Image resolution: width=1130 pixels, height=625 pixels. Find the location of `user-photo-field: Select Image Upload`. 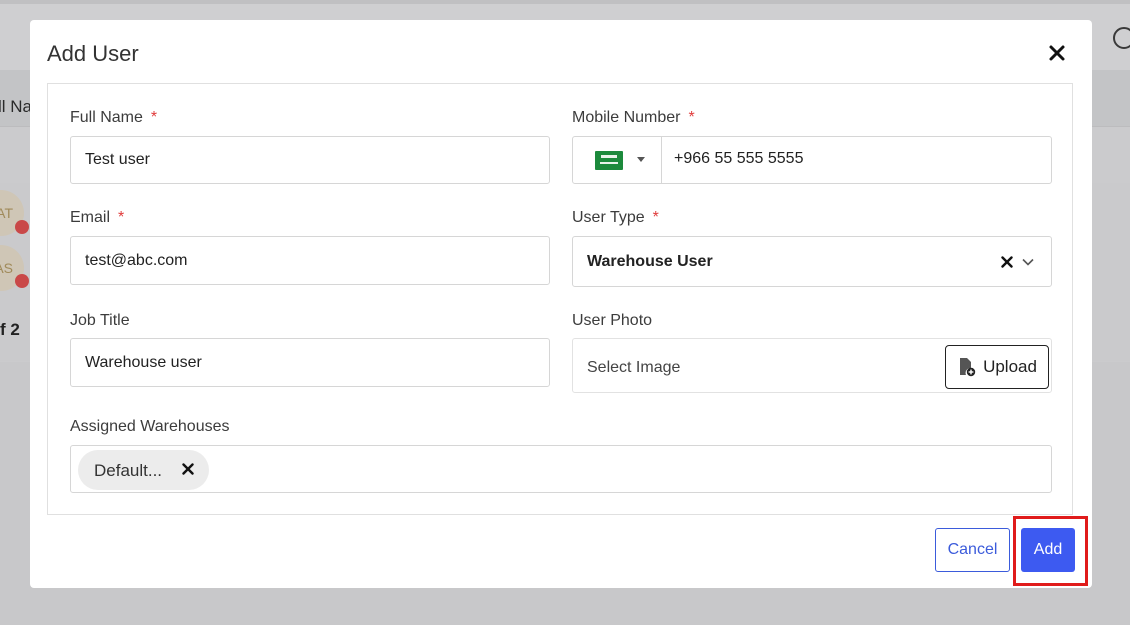

user-photo-field: Select Image Upload is located at coordinates (812, 365).